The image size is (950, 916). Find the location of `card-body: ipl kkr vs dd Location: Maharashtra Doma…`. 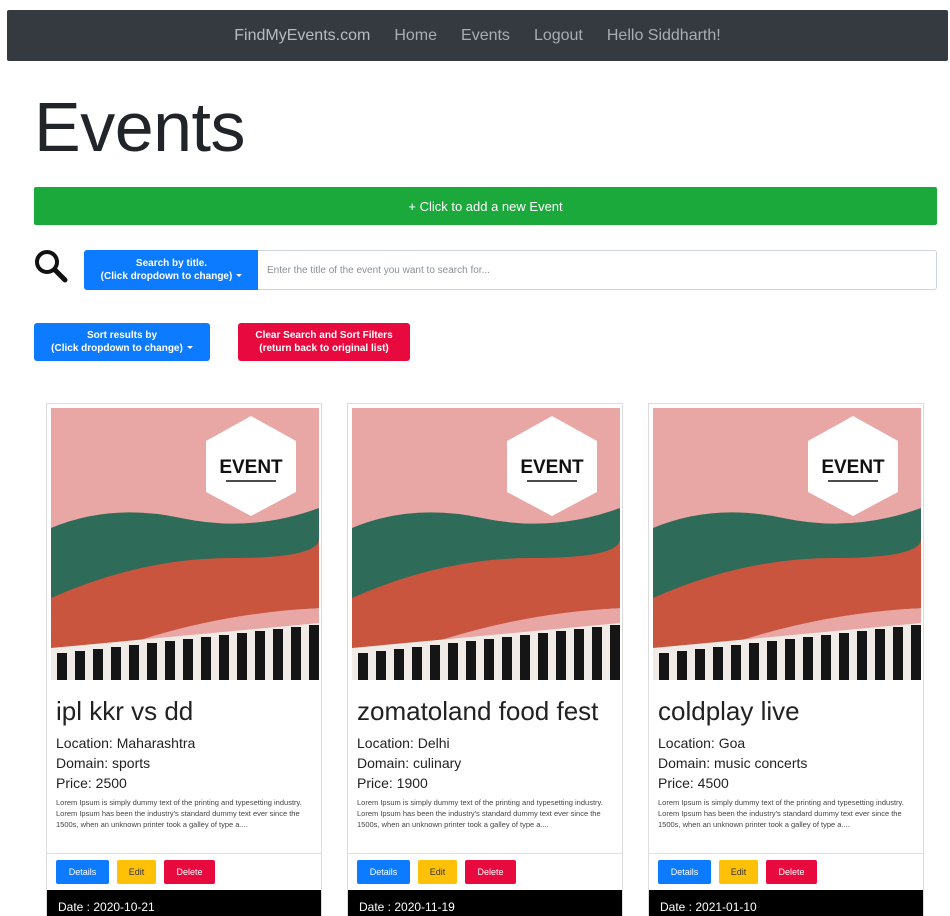

card-body: ipl kkr vs dd Location: Maharashtra Doma… is located at coordinates (184, 763).